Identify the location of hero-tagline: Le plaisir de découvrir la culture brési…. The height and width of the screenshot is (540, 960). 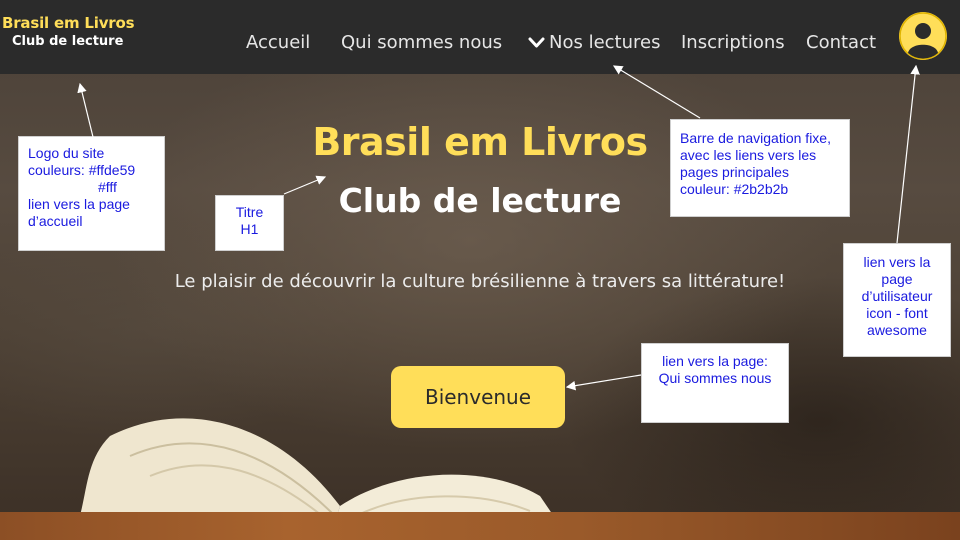
(480, 281).